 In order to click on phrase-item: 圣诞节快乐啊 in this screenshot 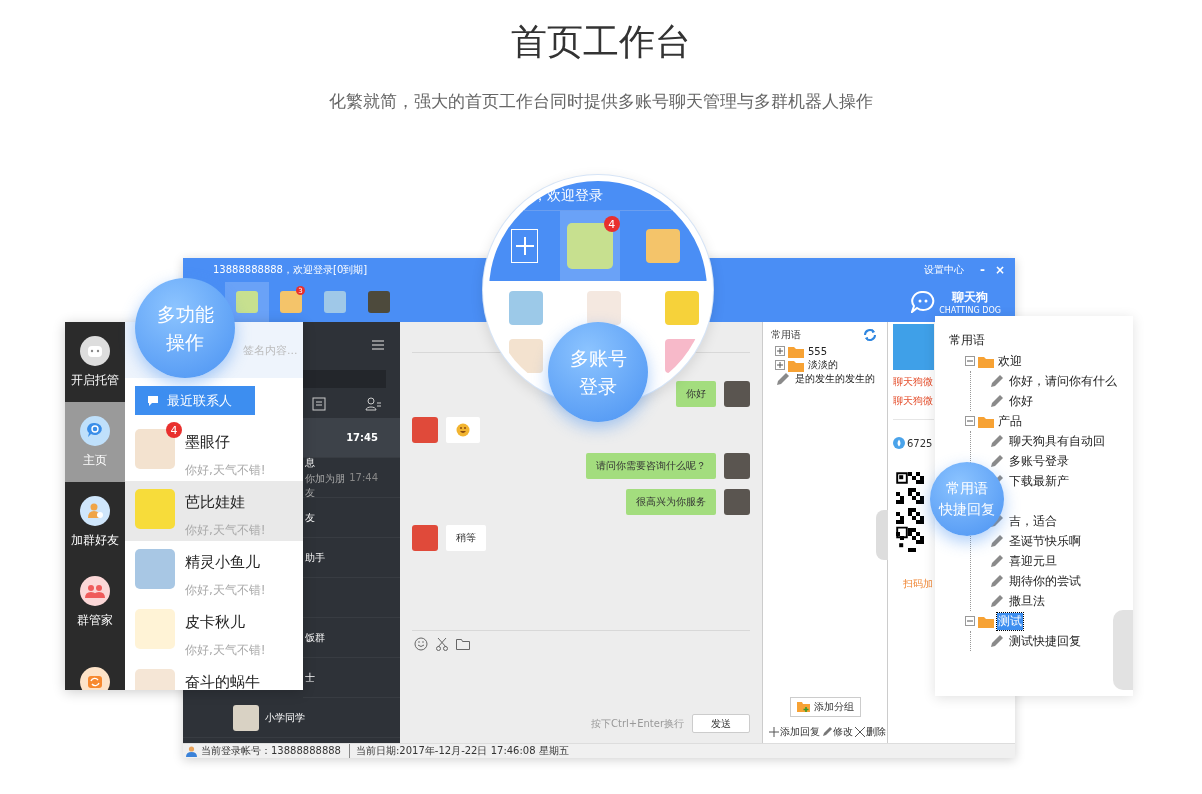, I will do `click(1045, 541)`.